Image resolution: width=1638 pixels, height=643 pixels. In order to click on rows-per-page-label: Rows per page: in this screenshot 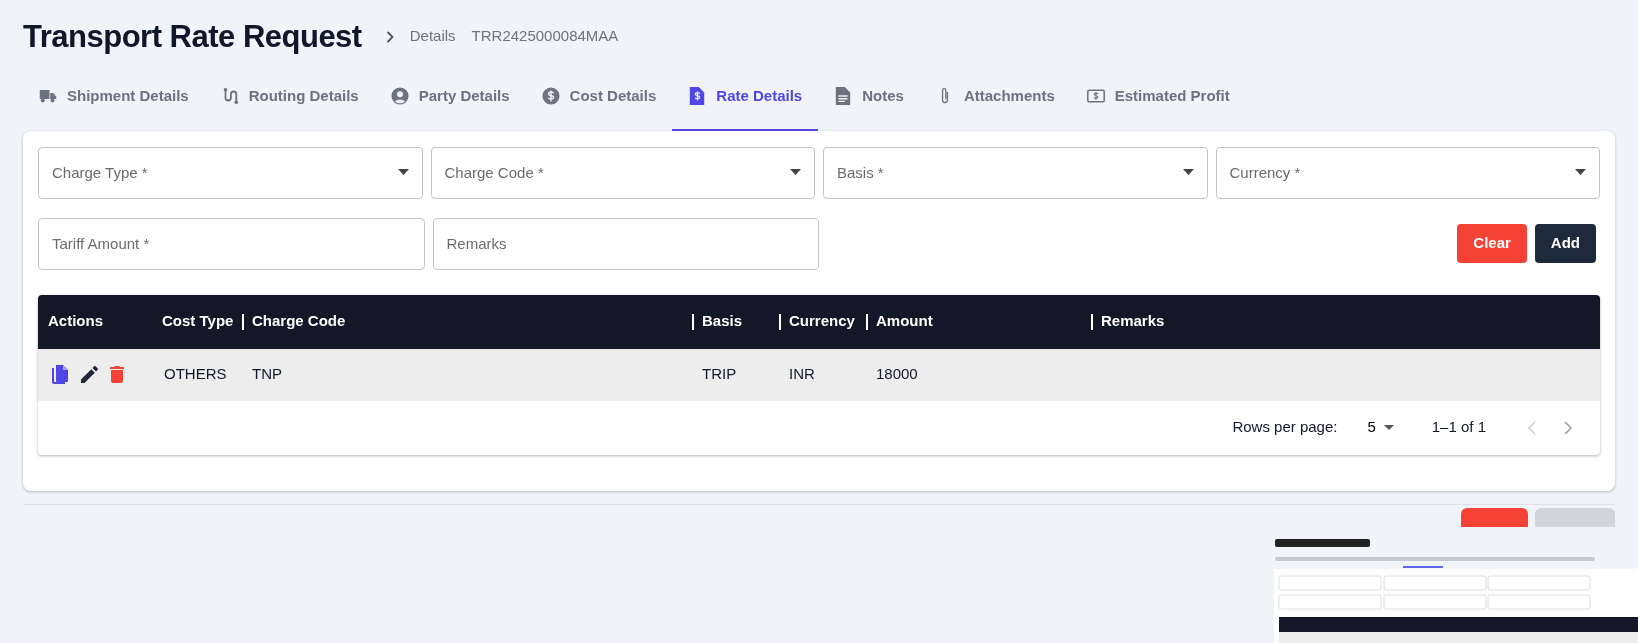, I will do `click(1285, 427)`.